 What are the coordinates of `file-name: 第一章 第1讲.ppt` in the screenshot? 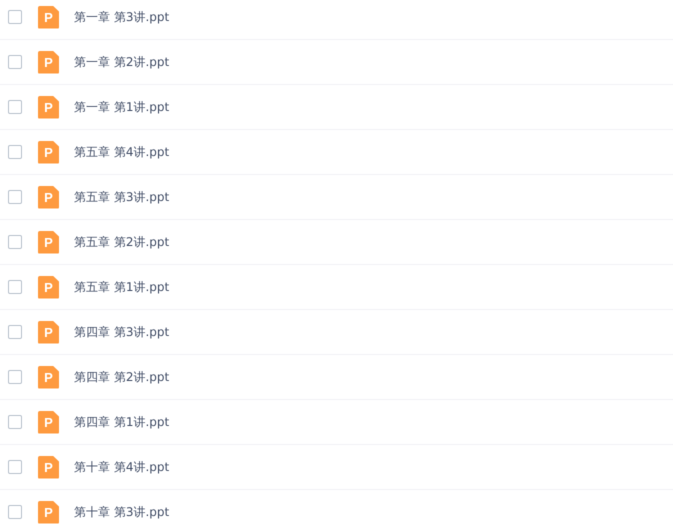 It's located at (122, 107).